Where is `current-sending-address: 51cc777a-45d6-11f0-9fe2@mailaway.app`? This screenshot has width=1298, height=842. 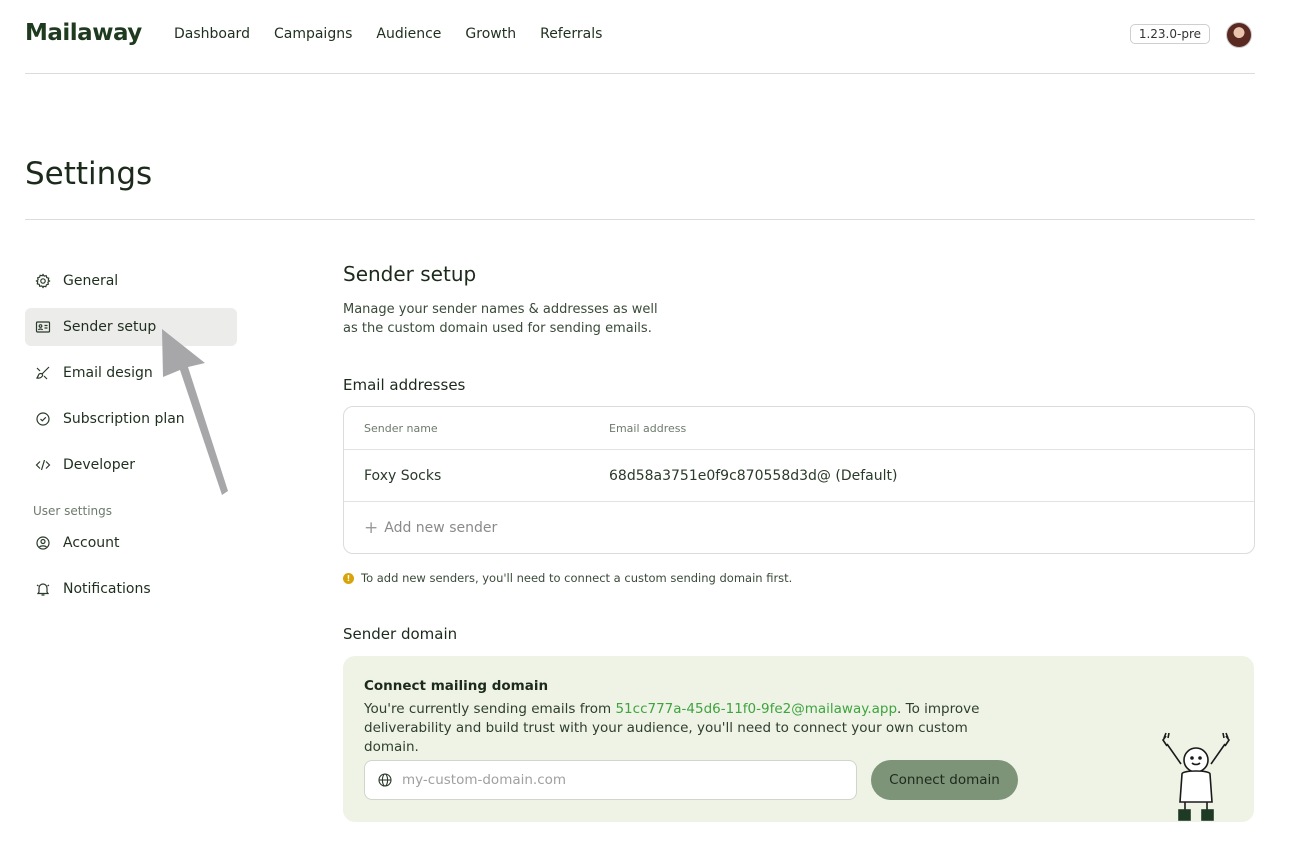 current-sending-address: 51cc777a-45d6-11f0-9fe2@mailaway.app is located at coordinates (756, 709).